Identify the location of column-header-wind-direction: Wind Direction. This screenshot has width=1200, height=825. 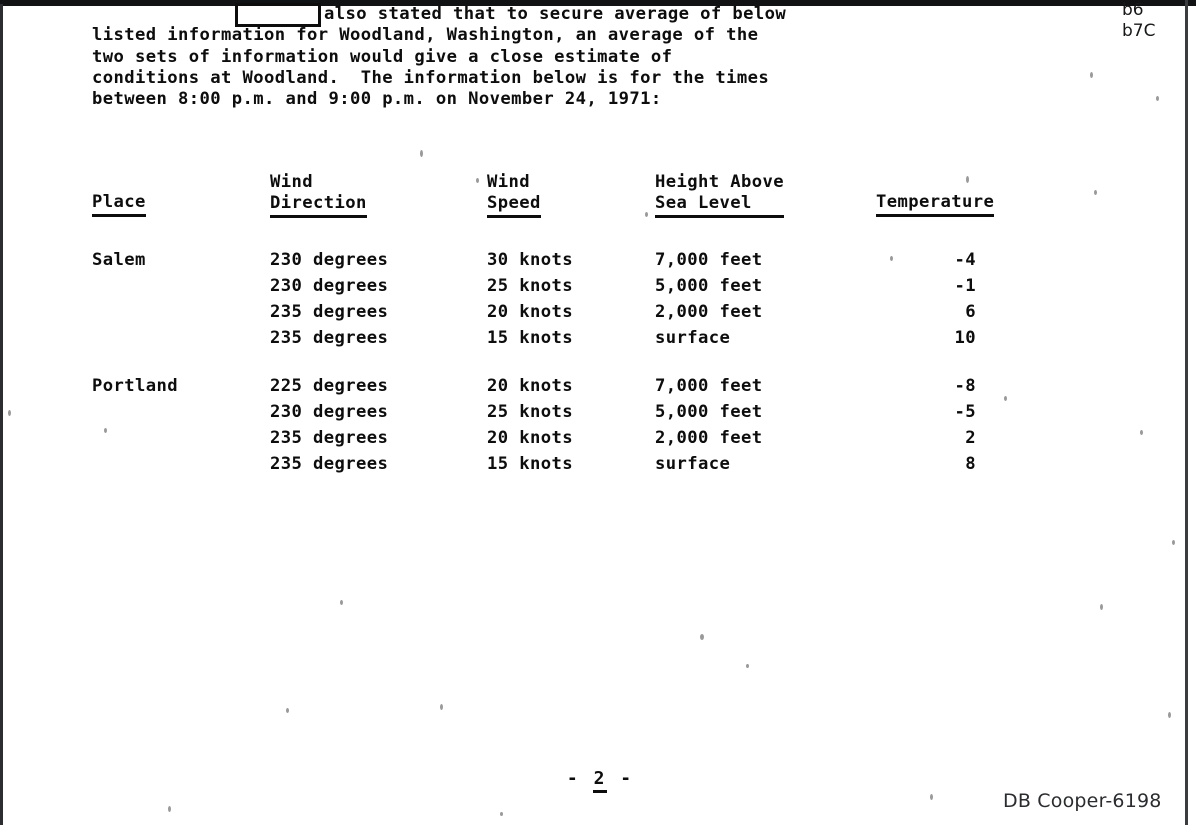
(318, 195).